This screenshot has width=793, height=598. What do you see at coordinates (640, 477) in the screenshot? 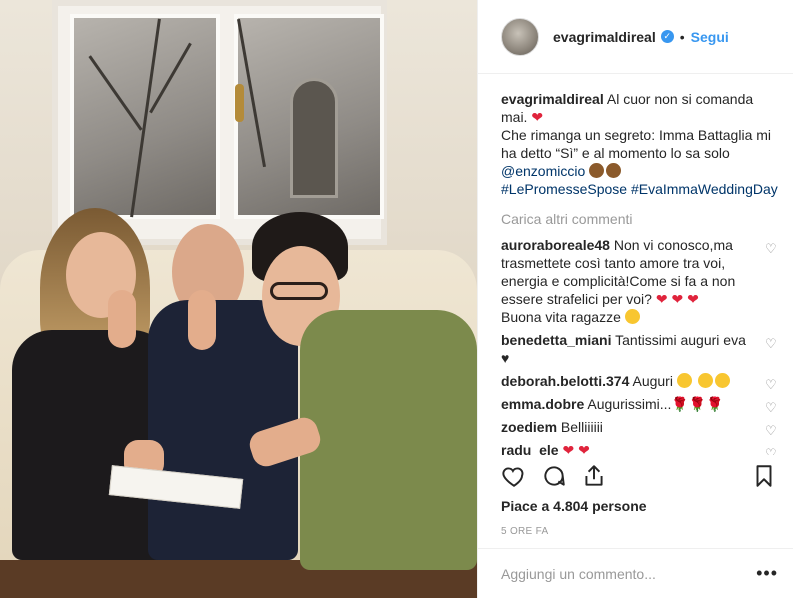
I see `action-bar` at bounding box center [640, 477].